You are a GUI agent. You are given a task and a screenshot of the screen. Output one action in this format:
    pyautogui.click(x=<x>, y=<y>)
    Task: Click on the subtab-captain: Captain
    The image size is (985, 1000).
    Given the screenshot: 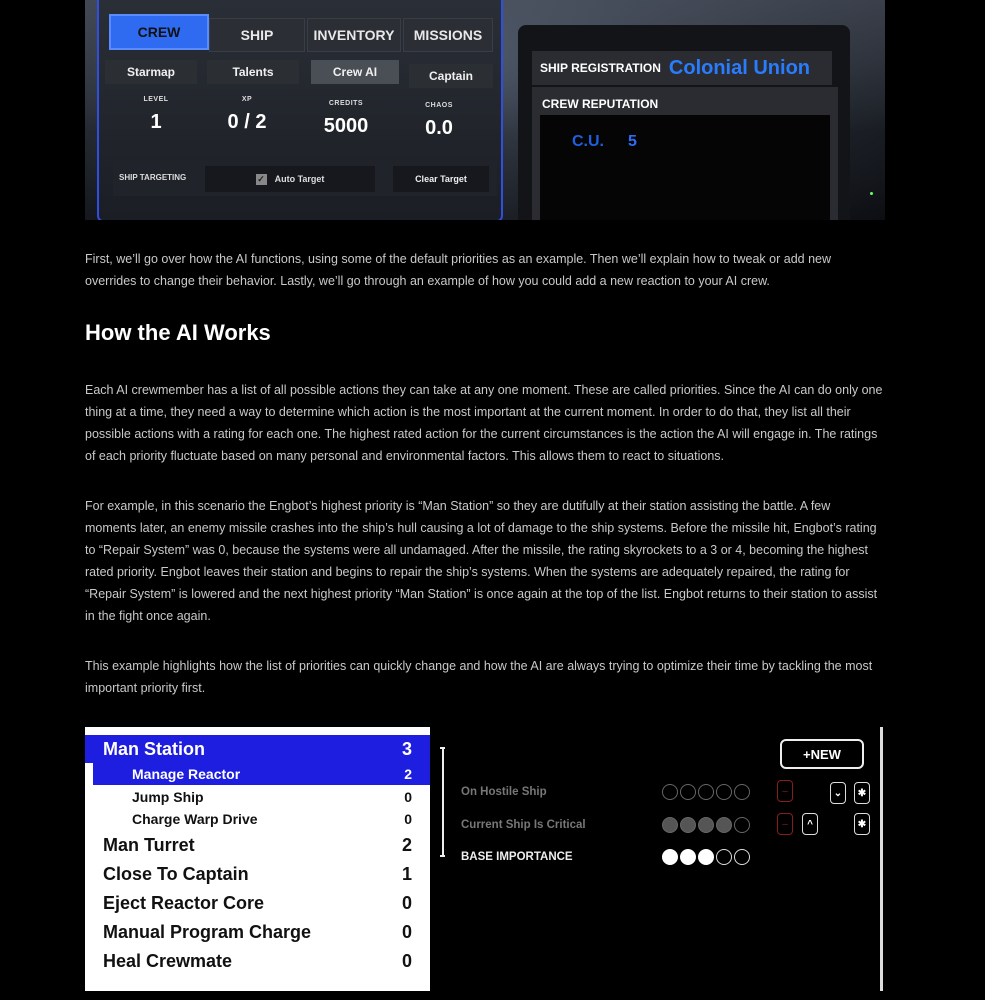 What is the action you would take?
    pyautogui.click(x=451, y=76)
    